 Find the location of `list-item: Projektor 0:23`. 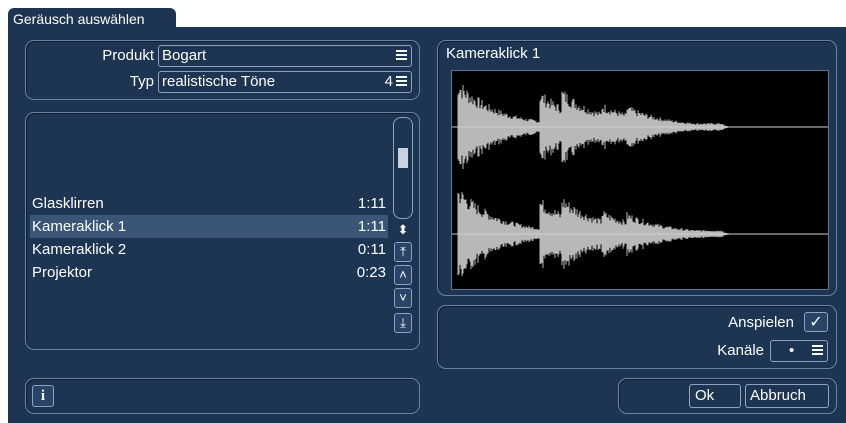

list-item: Projektor 0:23 is located at coordinates (209, 272).